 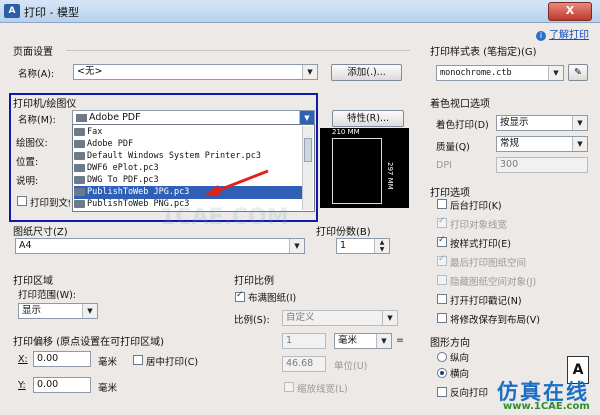 I want to click on plot-area-heading: 打印区域, so click(x=33, y=281).